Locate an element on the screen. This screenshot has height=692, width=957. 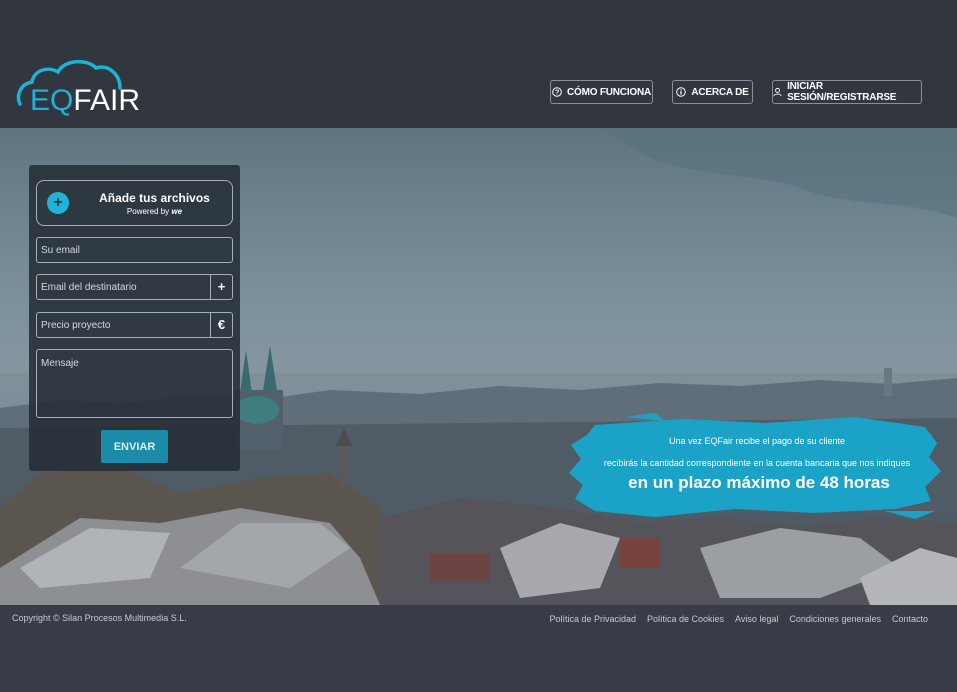
powered-by-text: Powered by we is located at coordinates (154, 211).